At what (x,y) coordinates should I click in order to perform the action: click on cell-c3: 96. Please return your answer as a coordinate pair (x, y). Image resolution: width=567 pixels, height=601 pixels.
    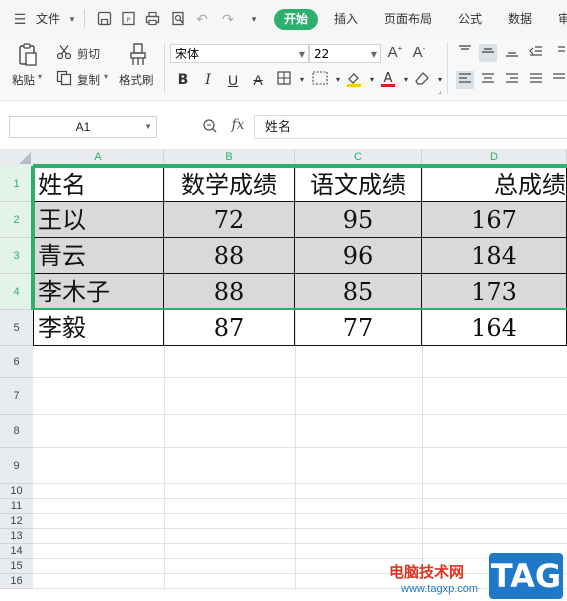
    Looking at the image, I should click on (358, 256).